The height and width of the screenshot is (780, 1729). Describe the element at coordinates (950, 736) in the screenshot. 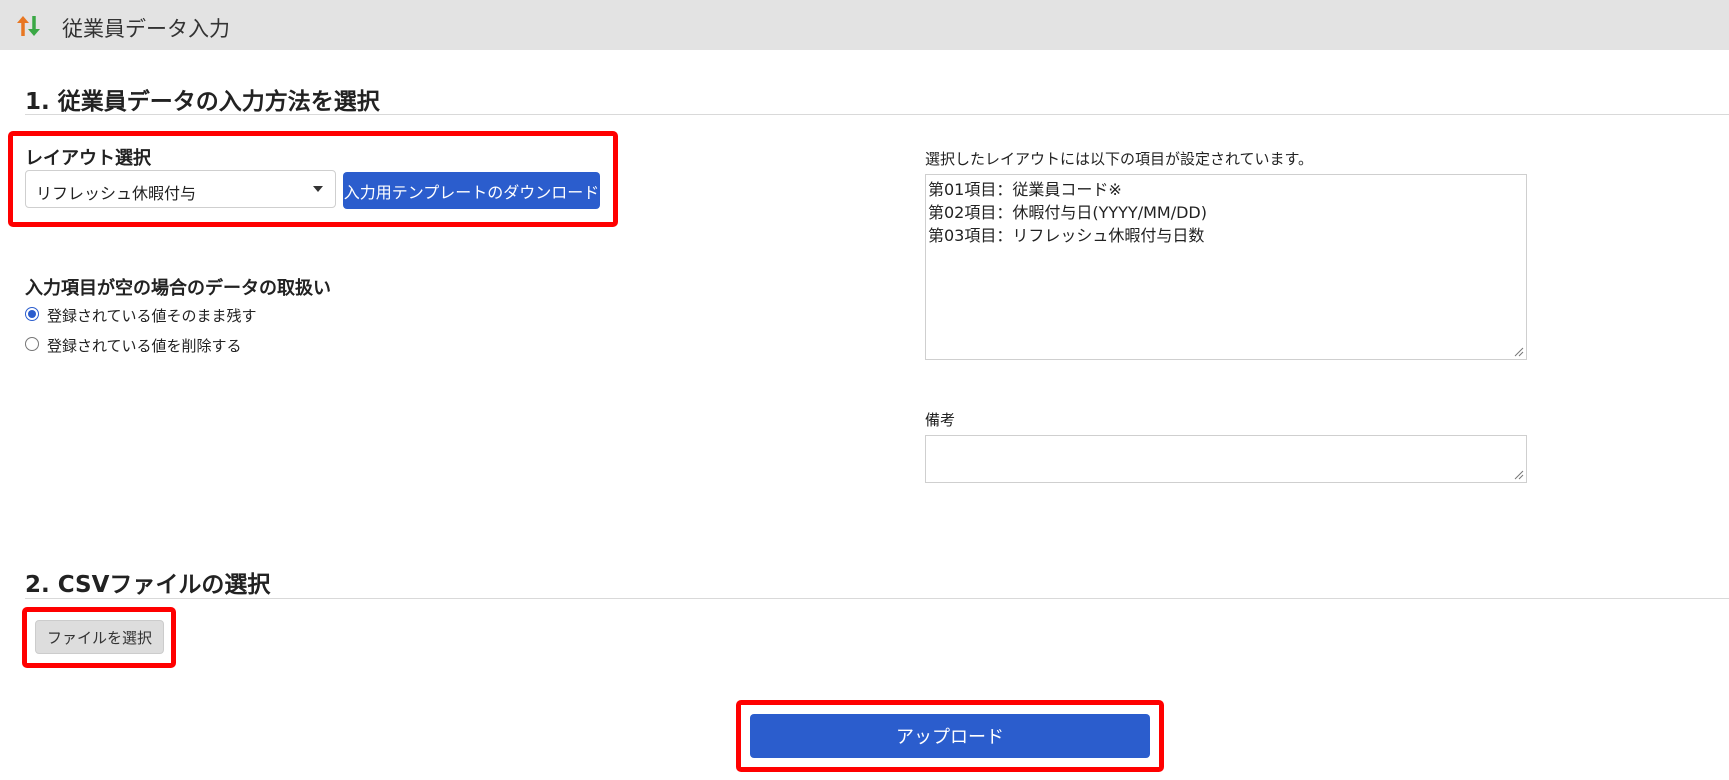

I see `upload-button: アップロード` at that location.